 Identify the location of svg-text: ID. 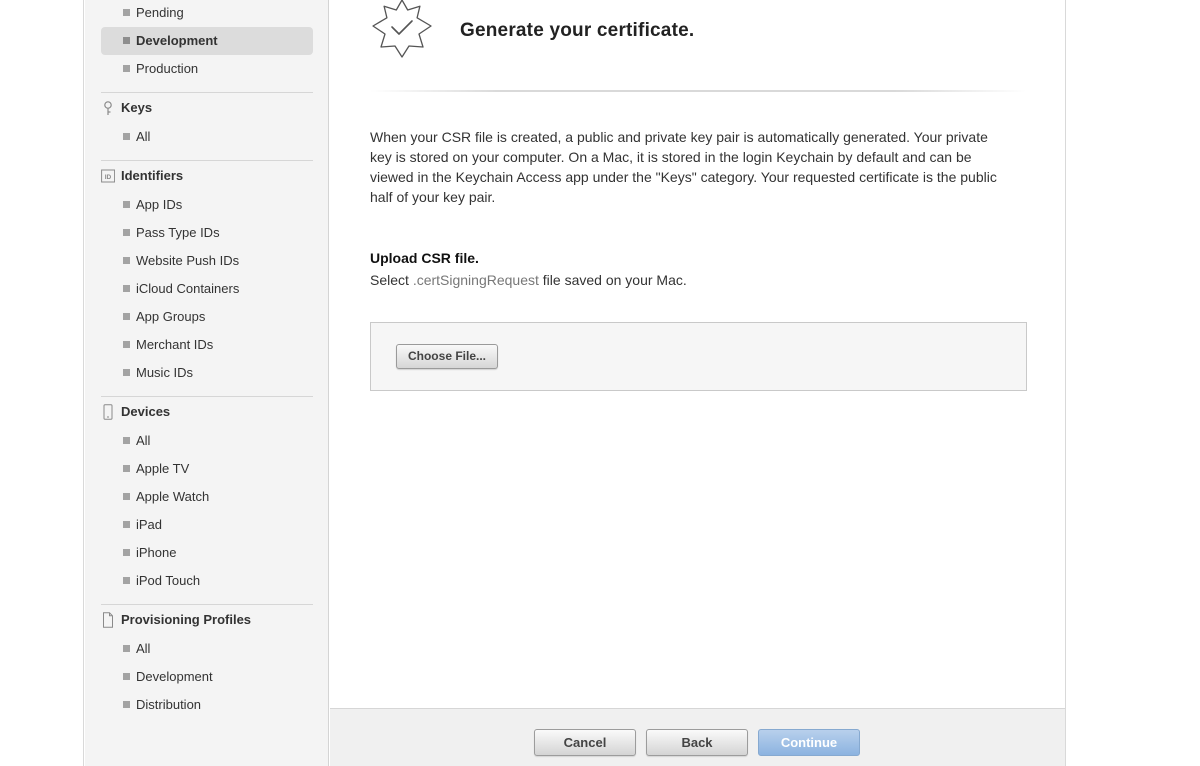
(108, 177).